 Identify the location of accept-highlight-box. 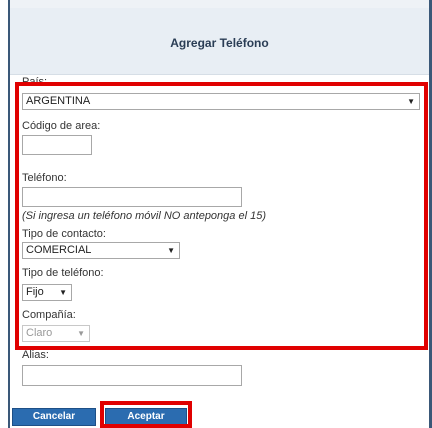
(146, 414).